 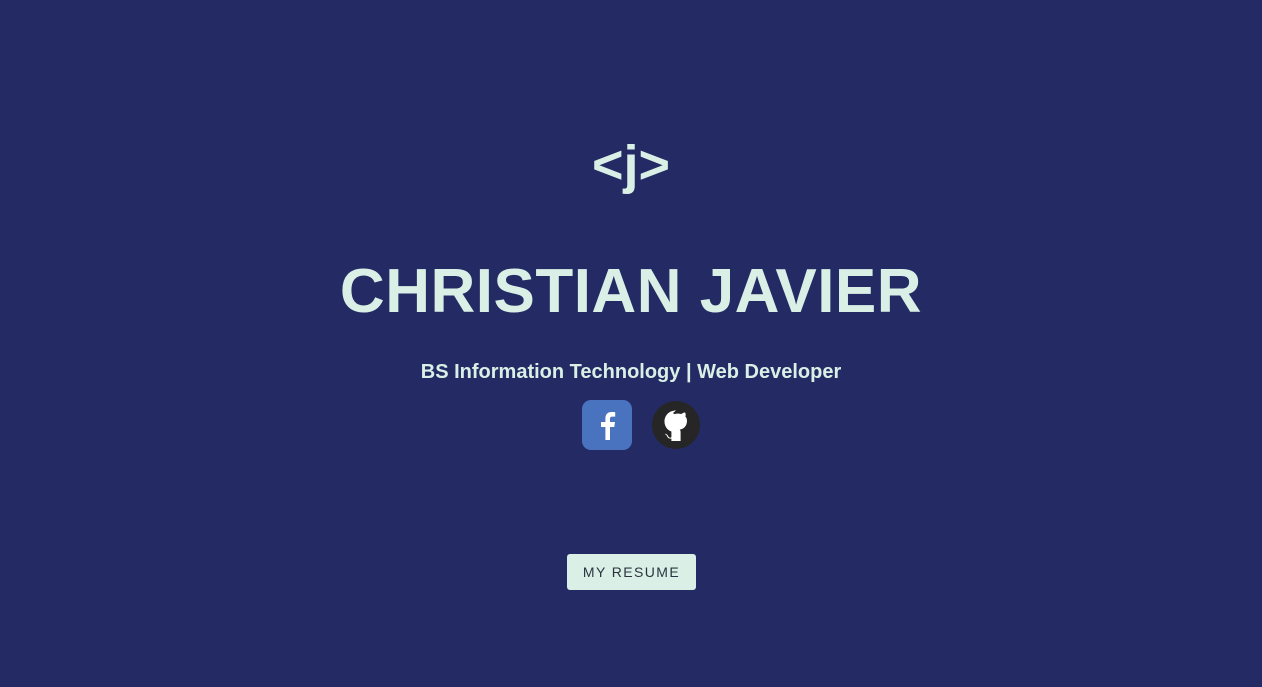 What do you see at coordinates (631, 572) in the screenshot?
I see `resume-button: MY RESUME` at bounding box center [631, 572].